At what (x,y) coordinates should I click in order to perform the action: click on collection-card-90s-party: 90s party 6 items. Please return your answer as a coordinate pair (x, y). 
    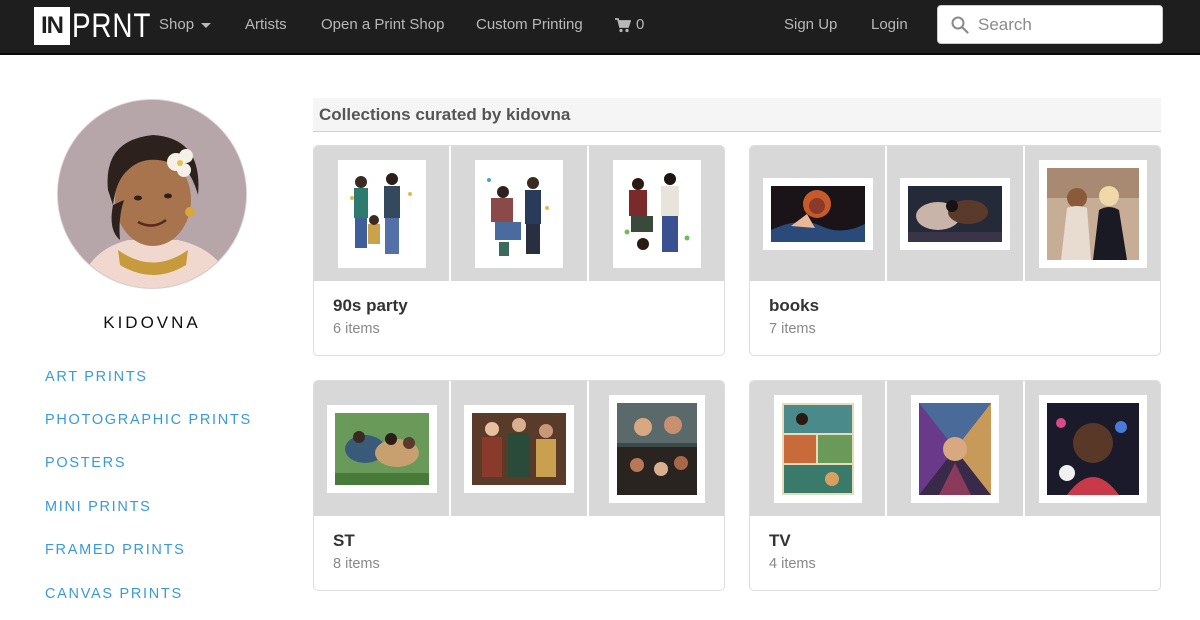
    Looking at the image, I should click on (519, 250).